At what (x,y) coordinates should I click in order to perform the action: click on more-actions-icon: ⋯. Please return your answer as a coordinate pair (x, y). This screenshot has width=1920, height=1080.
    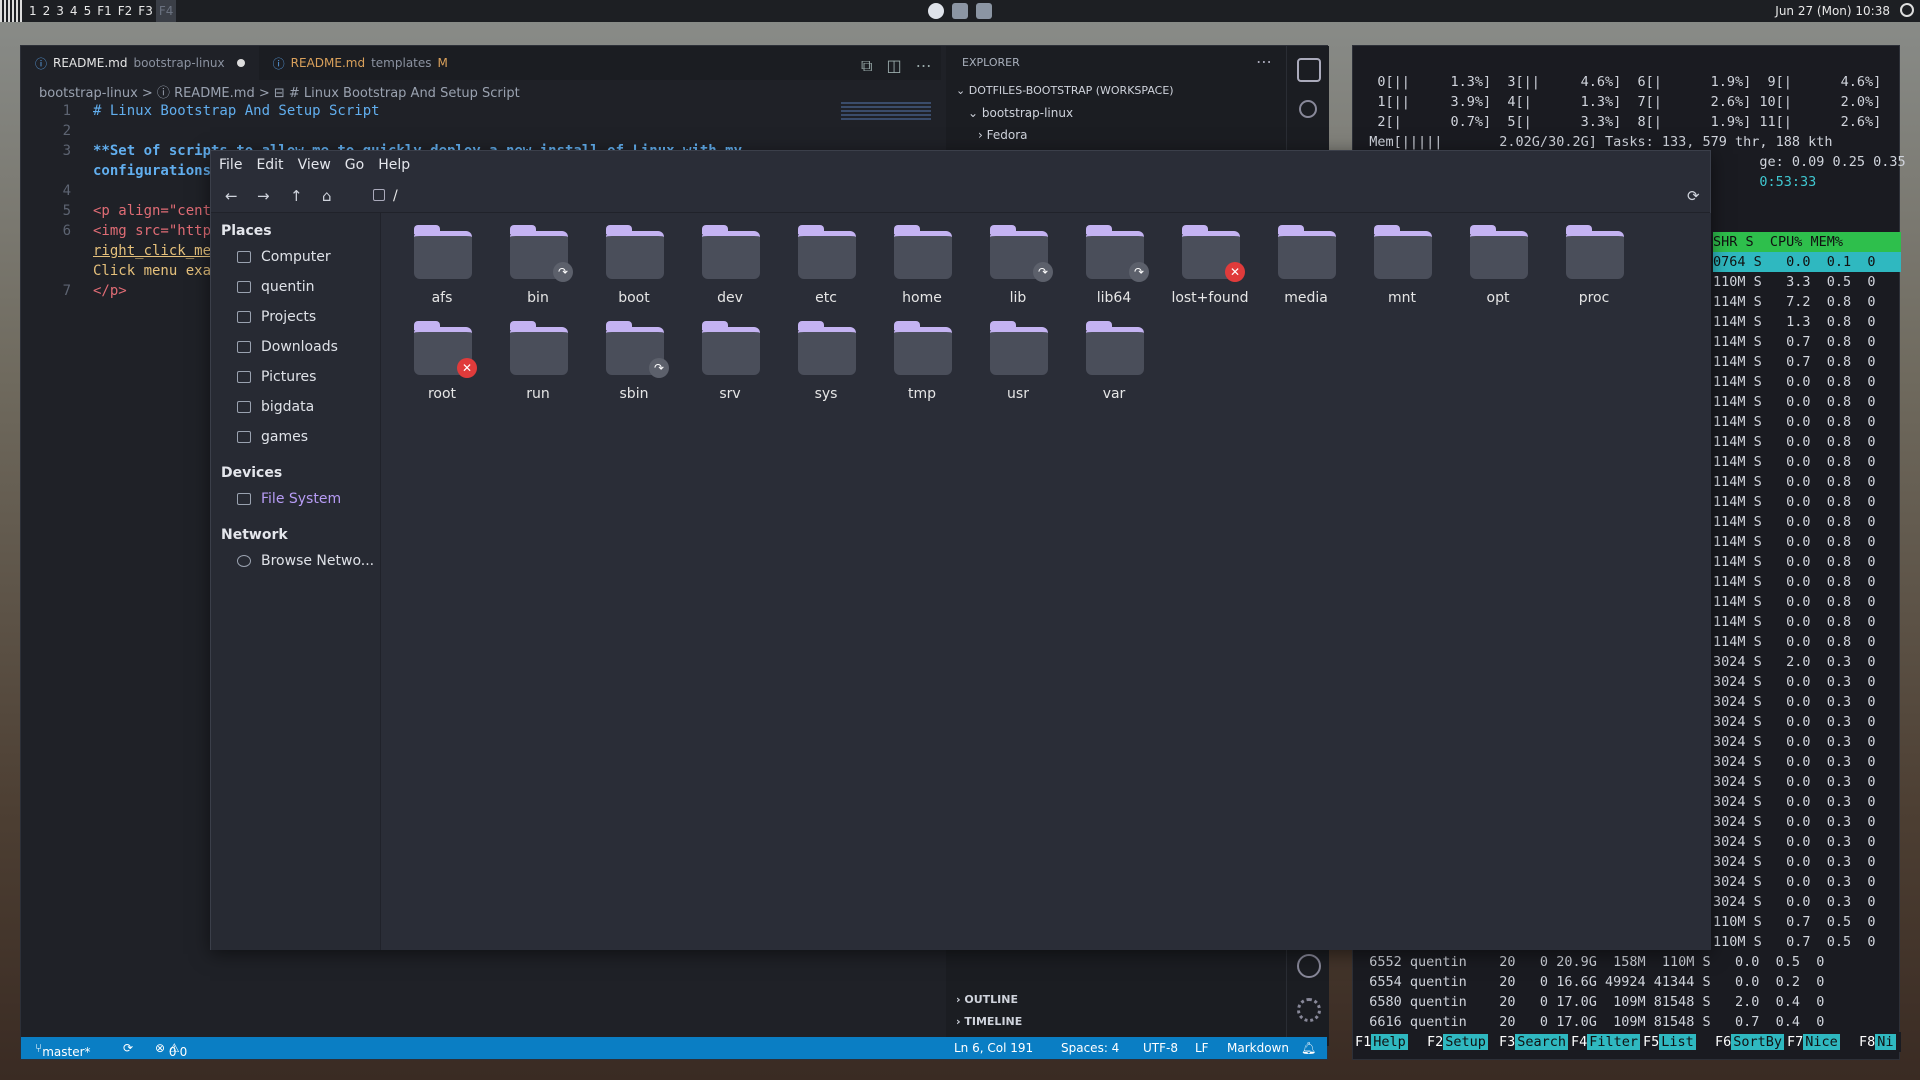
    Looking at the image, I should click on (924, 66).